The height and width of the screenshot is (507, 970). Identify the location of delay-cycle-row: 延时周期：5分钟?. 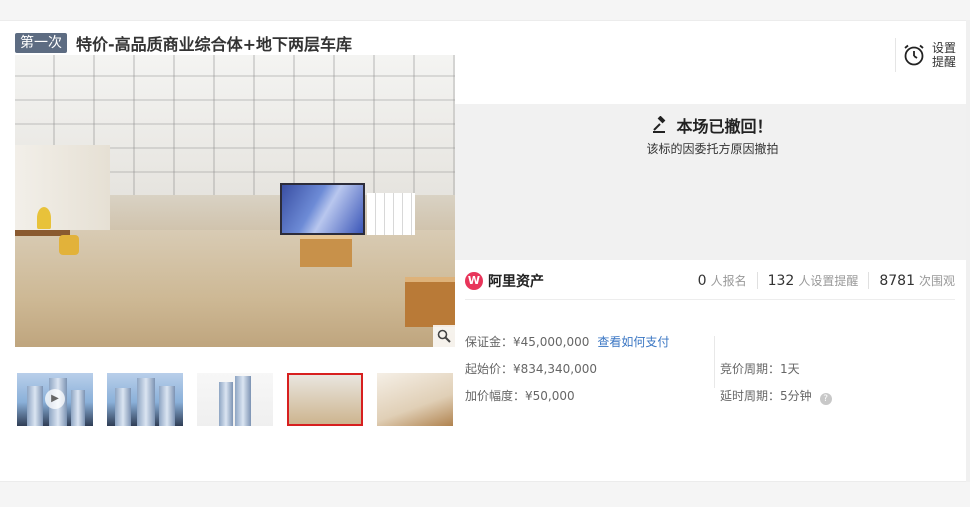
(776, 396).